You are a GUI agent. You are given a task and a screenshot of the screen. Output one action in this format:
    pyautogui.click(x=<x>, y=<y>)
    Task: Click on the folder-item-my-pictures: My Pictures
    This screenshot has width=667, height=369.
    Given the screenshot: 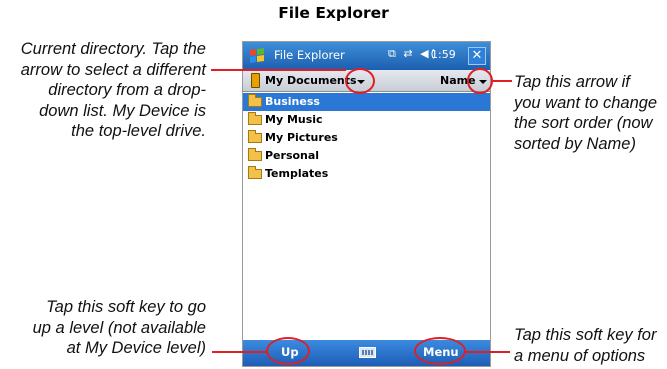 What is the action you would take?
    pyautogui.click(x=366, y=138)
    